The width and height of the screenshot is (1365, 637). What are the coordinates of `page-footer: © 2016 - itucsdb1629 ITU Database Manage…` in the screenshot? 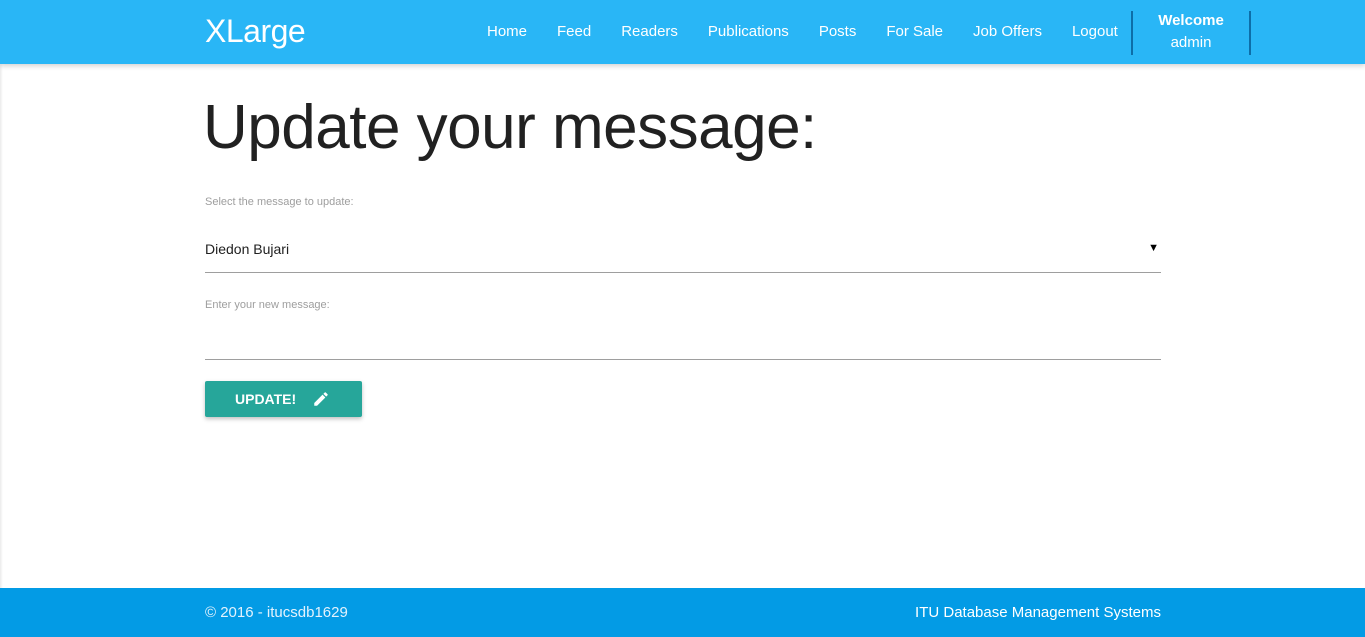 It's located at (682, 612).